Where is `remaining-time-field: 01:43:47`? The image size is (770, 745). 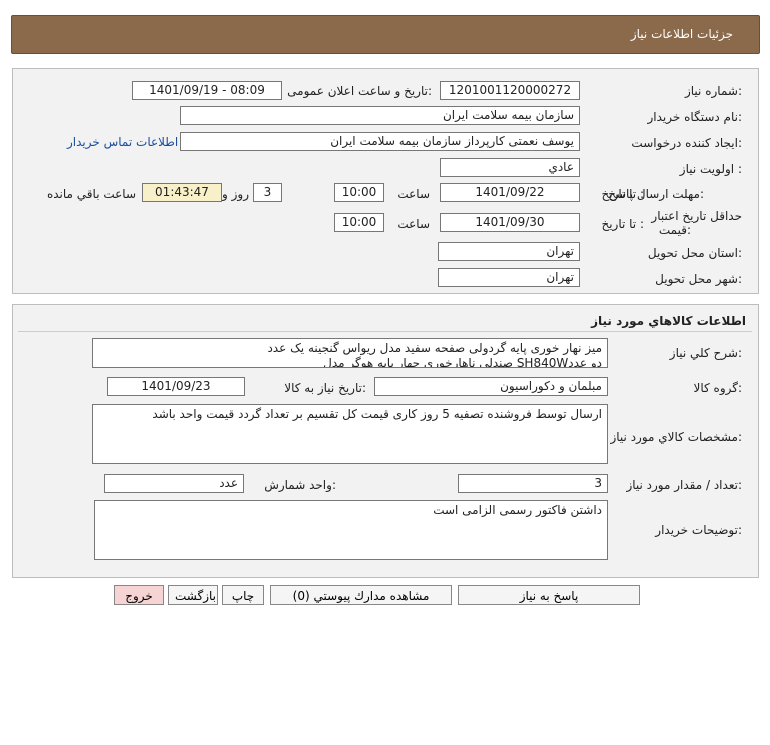
remaining-time-field: 01:43:47 is located at coordinates (182, 192).